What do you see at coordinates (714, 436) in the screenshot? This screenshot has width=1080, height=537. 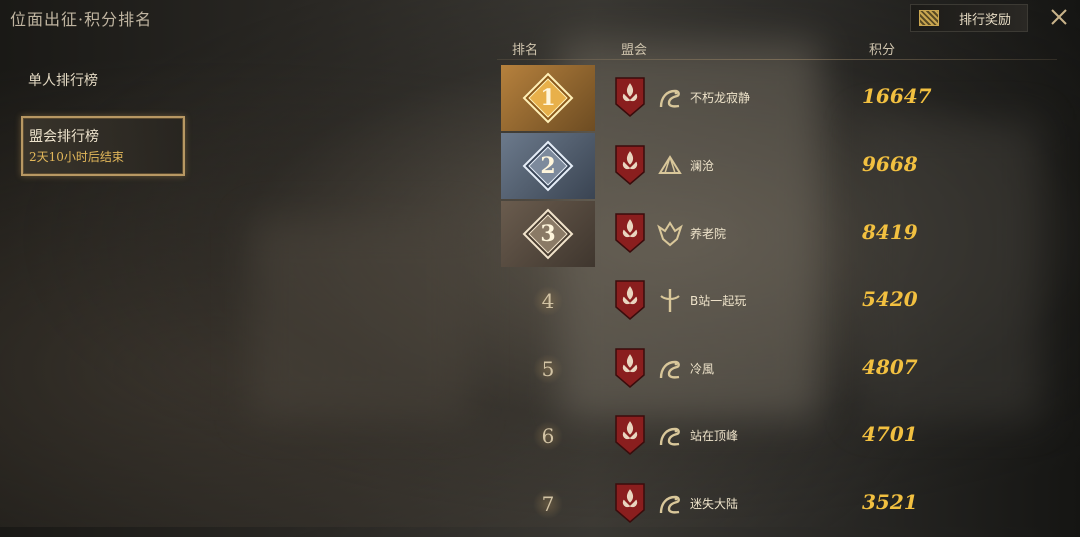 I see `guild-name: 站在顶峰` at bounding box center [714, 436].